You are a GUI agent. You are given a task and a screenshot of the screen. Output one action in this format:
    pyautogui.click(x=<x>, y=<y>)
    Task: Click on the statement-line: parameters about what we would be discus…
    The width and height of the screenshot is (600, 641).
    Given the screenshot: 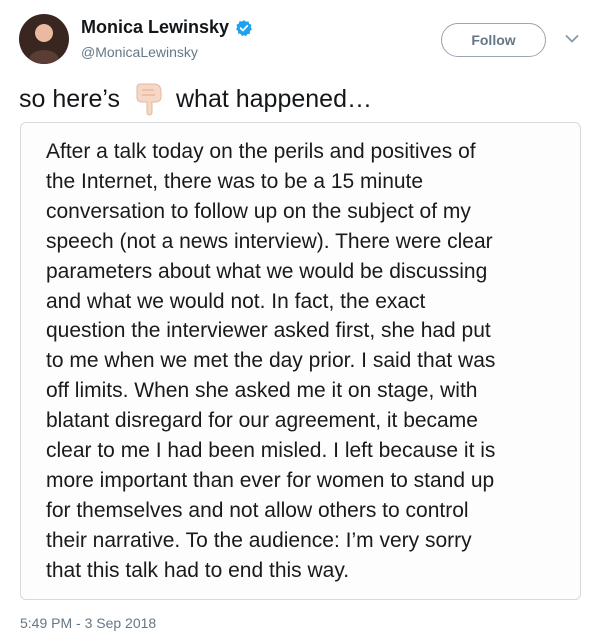 What is the action you would take?
    pyautogui.click(x=267, y=271)
    